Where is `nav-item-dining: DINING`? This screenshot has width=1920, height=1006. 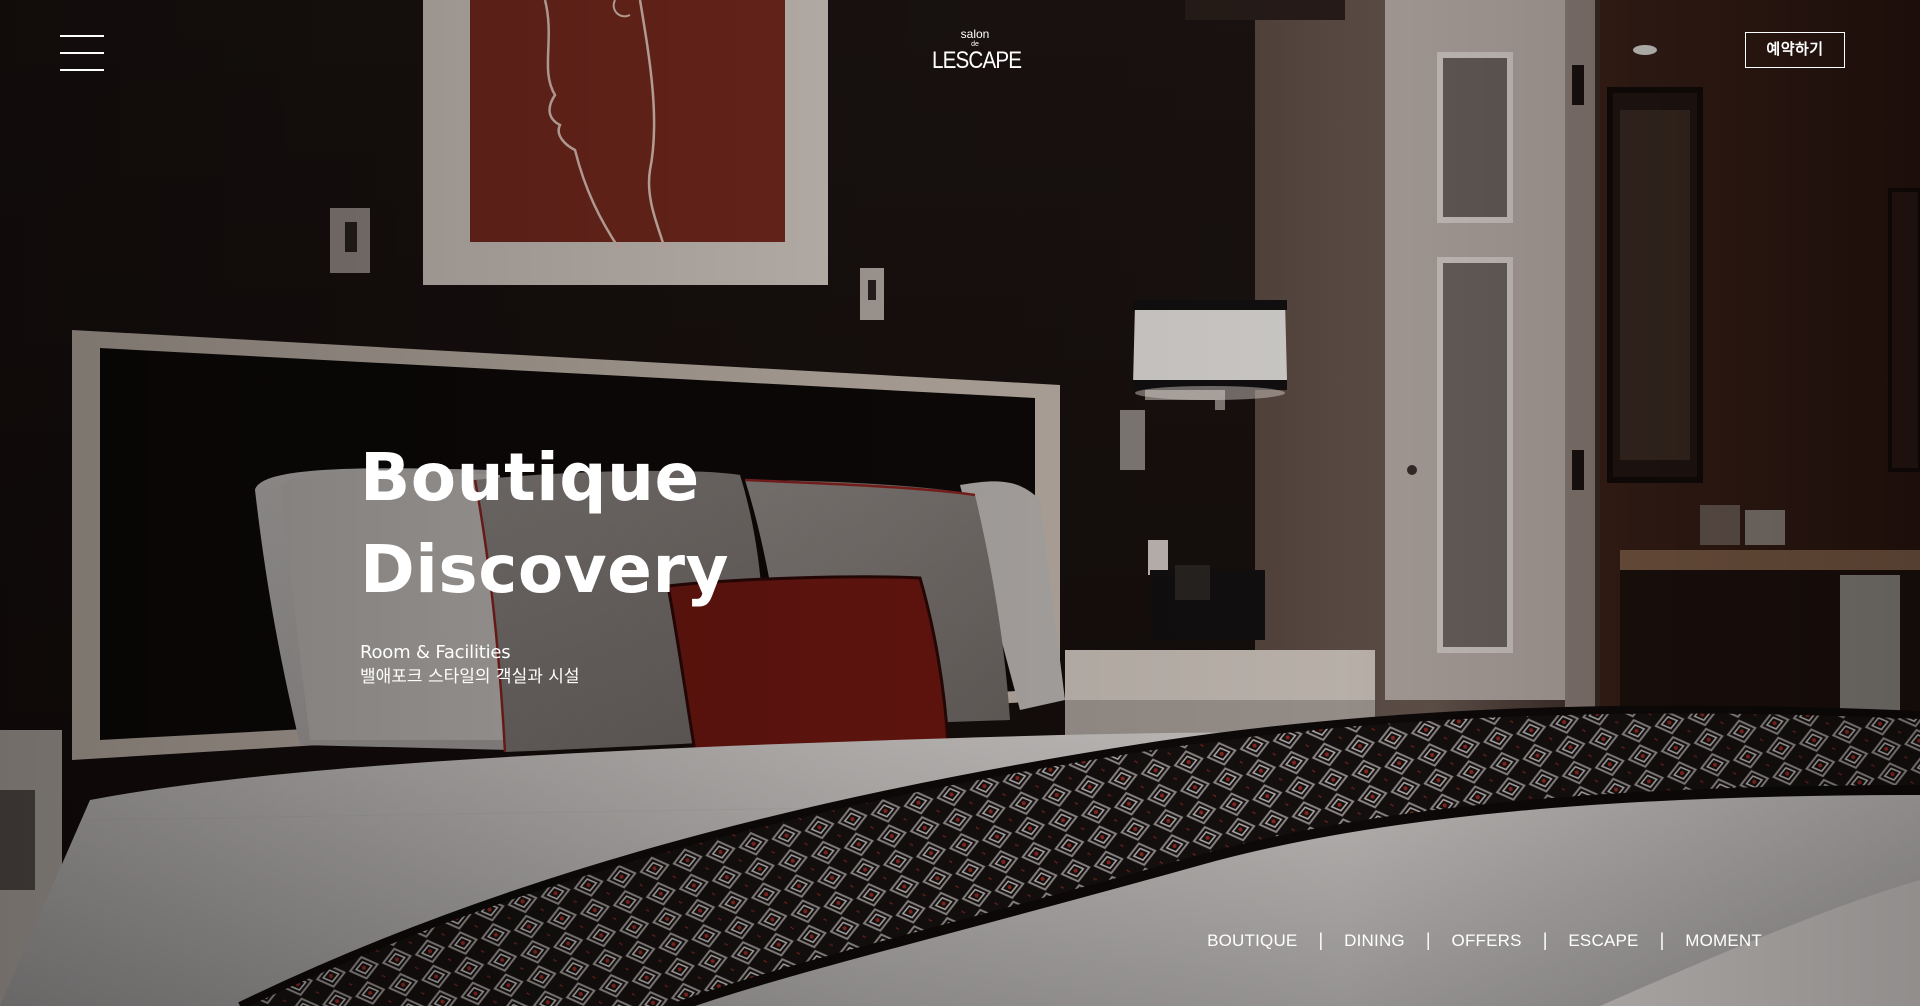
nav-item-dining: DINING is located at coordinates (1374, 941).